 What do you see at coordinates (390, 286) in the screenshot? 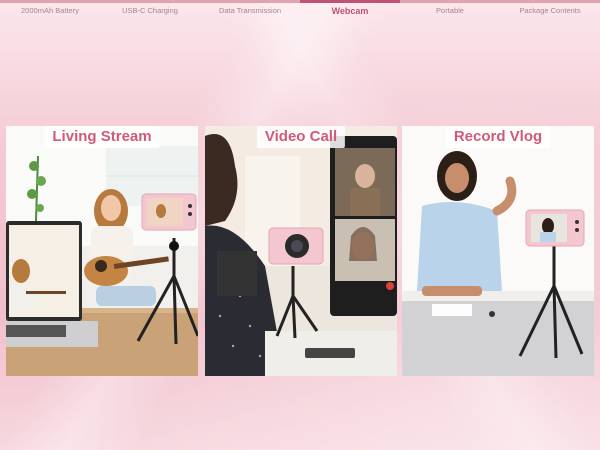
I see `end-call-icon` at bounding box center [390, 286].